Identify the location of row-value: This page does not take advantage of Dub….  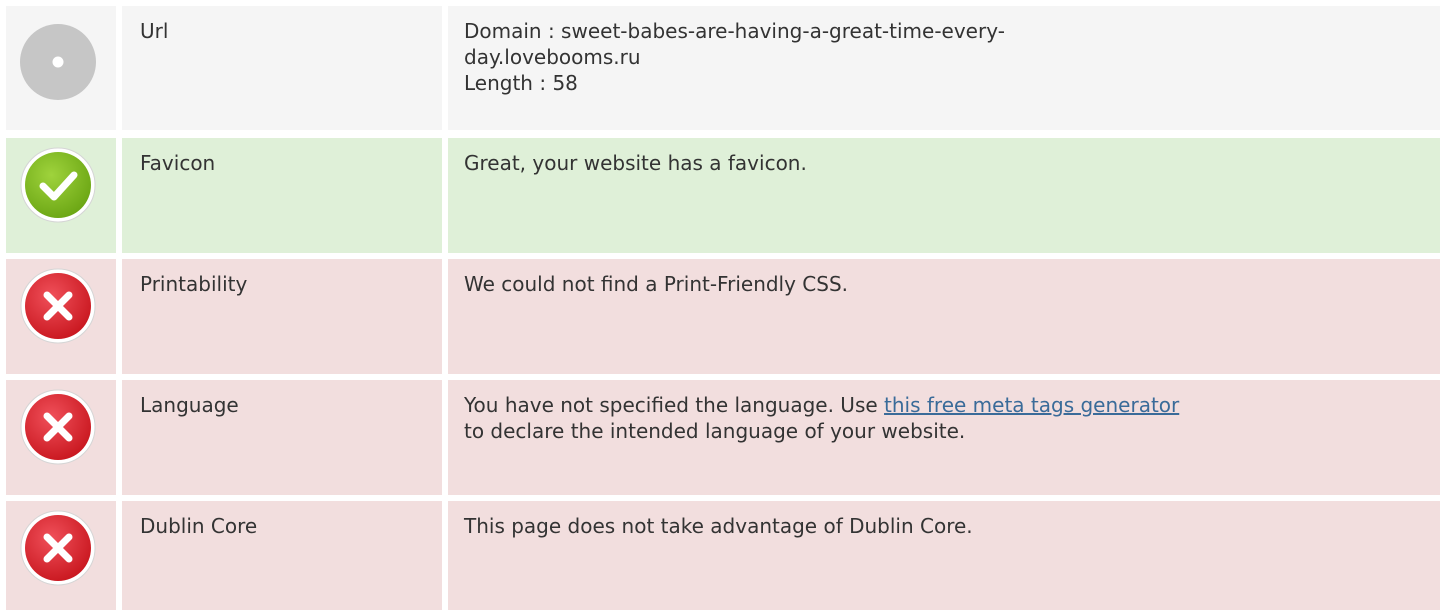
(944, 555).